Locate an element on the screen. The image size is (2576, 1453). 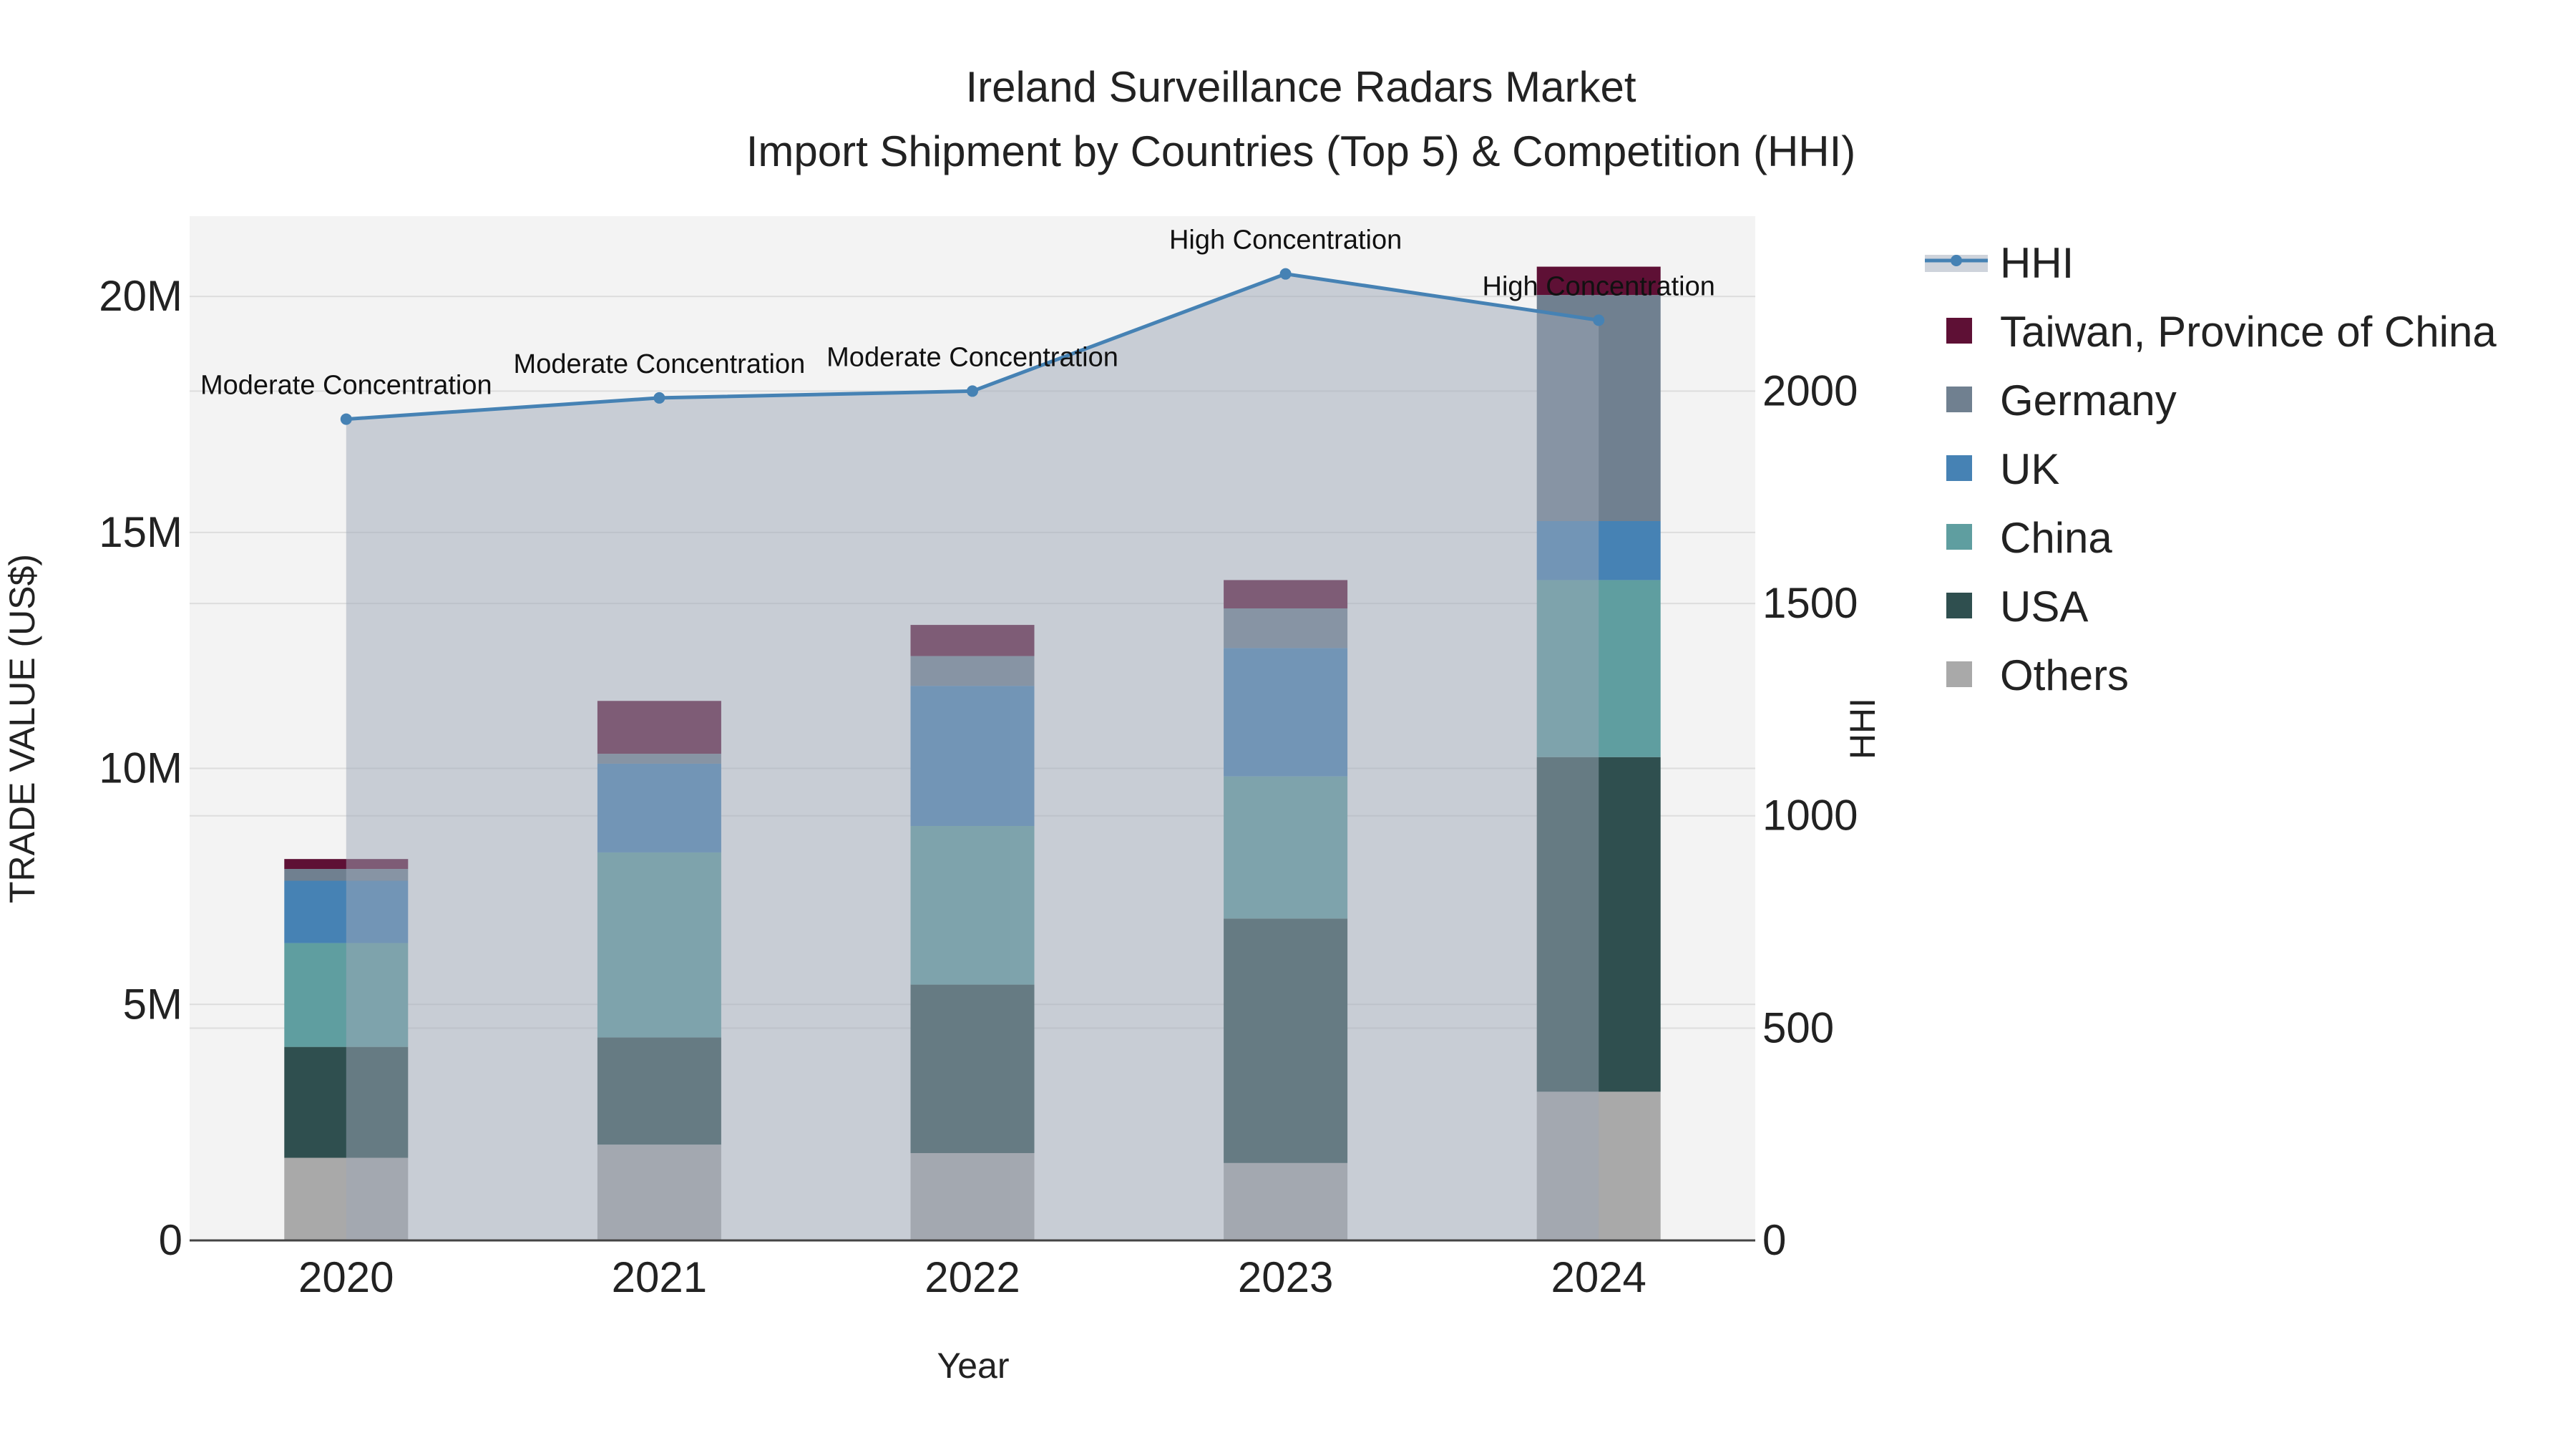
y-tick-label: 0 is located at coordinates (170, 1240).